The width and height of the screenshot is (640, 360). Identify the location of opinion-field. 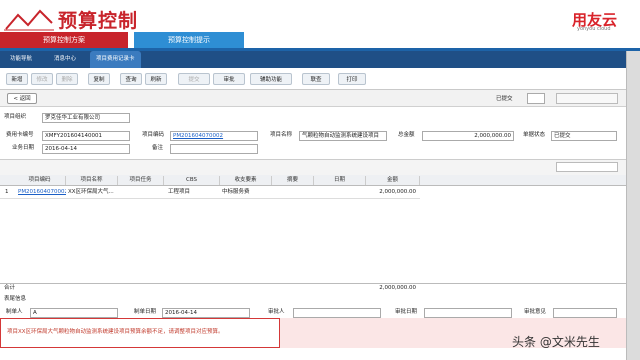
(585, 313).